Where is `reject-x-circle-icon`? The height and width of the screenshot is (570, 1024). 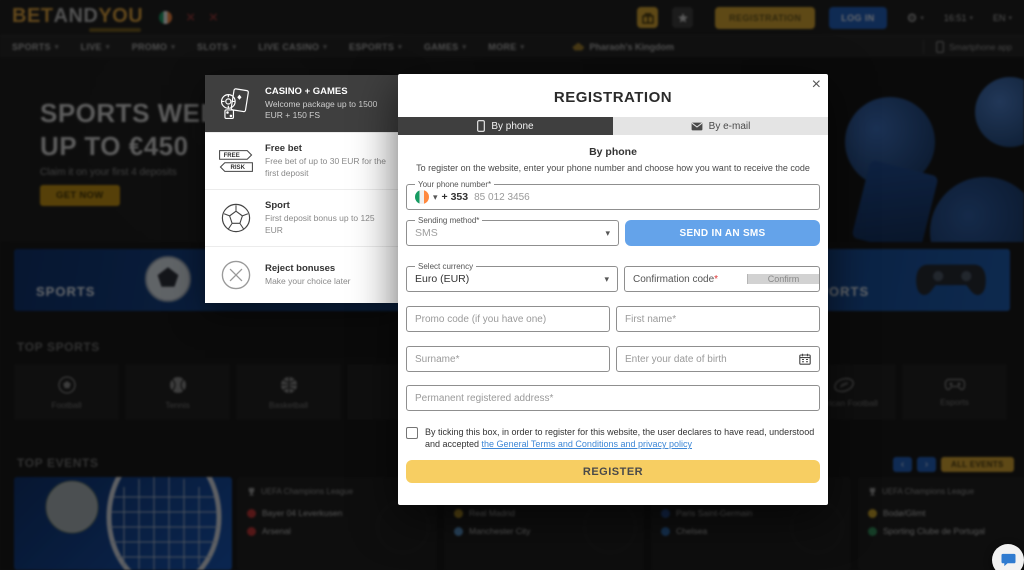
reject-x-circle-icon is located at coordinates (236, 275).